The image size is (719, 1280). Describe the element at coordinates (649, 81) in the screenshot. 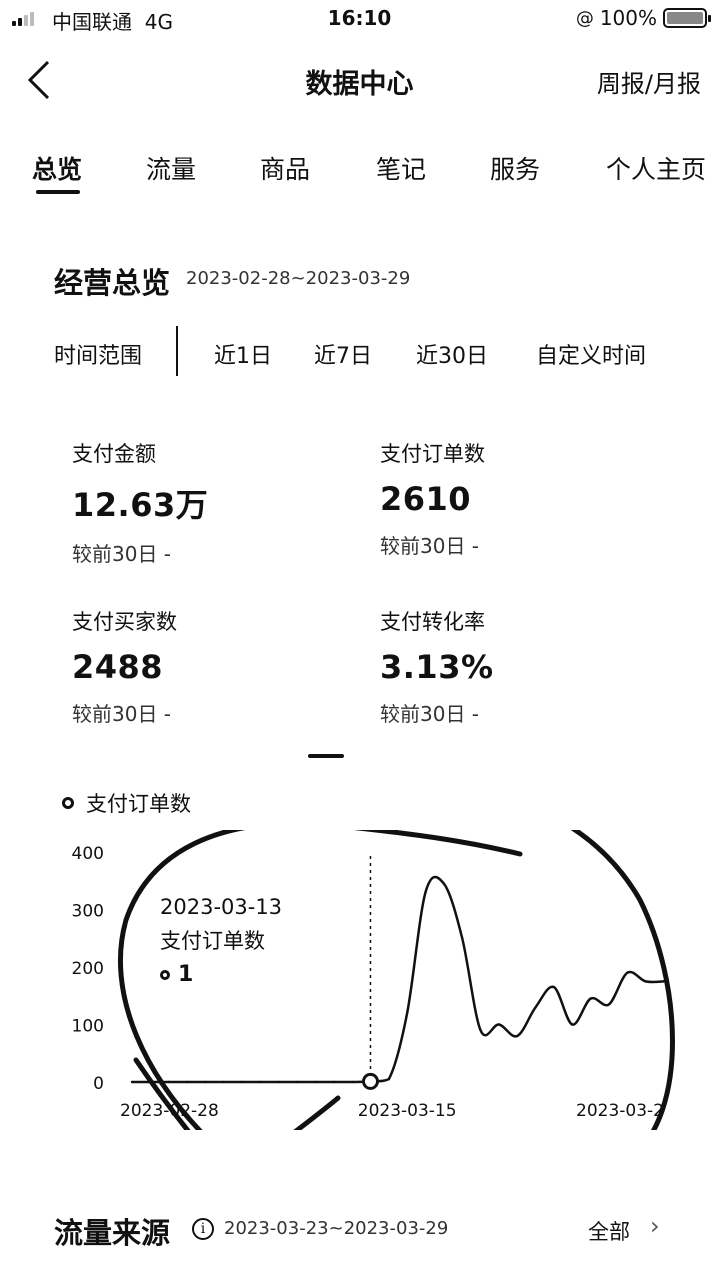

I see `weekly-monthly-report-link: 周报/月报` at that location.